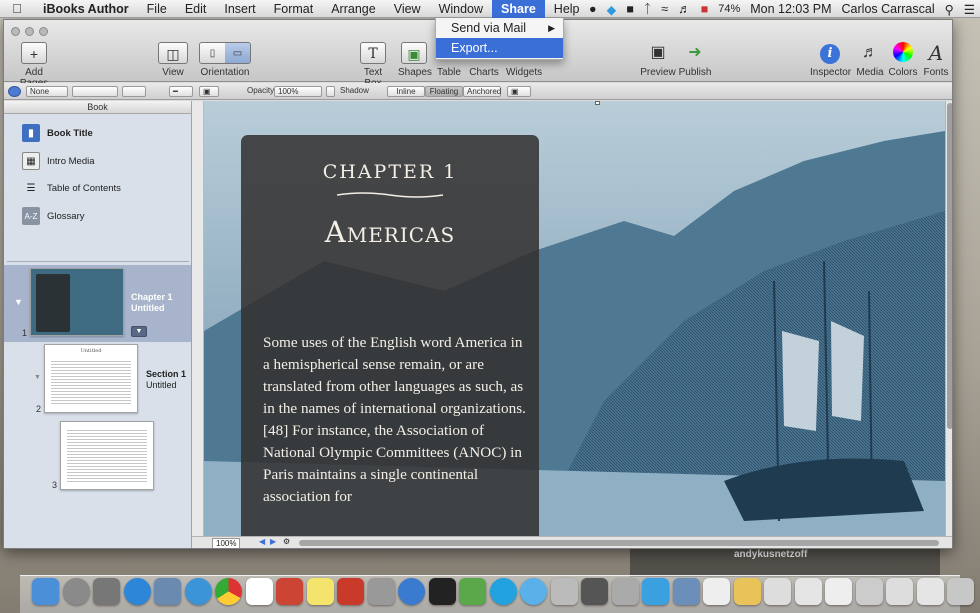 The height and width of the screenshot is (613, 980). What do you see at coordinates (472, 591) in the screenshot?
I see `evernote-icon` at bounding box center [472, 591].